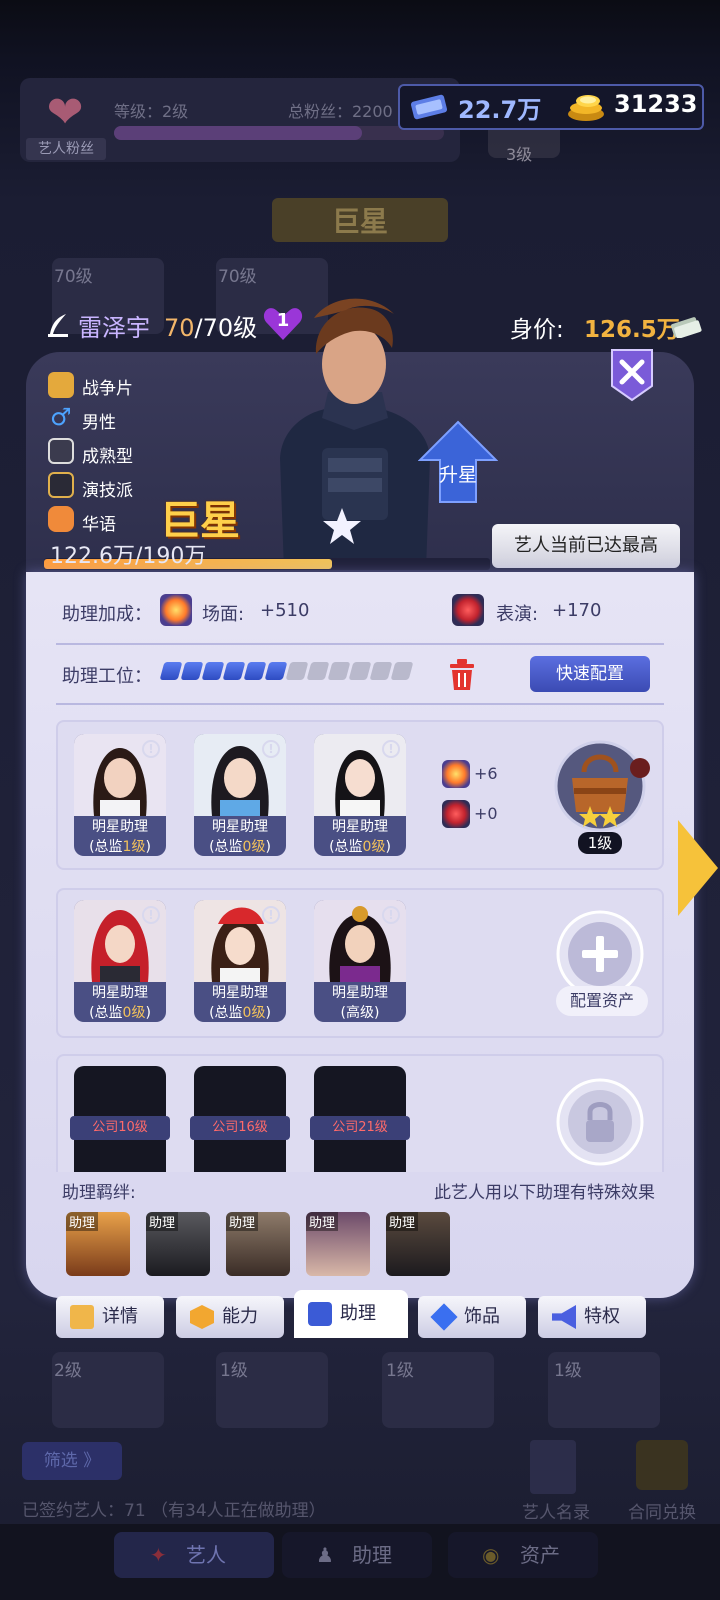 This screenshot has height=1600, width=720. I want to click on hexagon-icon, so click(202, 1317).